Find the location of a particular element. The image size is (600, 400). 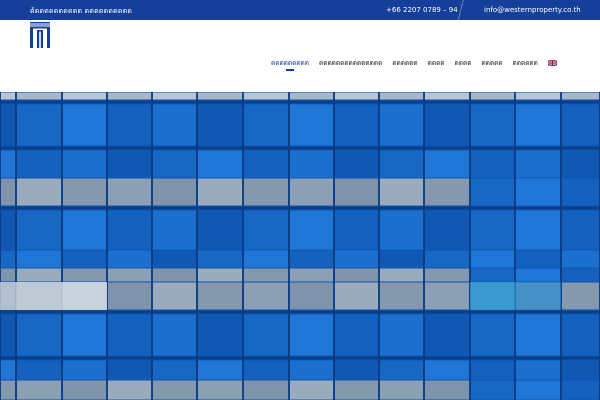

nav-item-projects: ดดดดดด is located at coordinates (404, 66).